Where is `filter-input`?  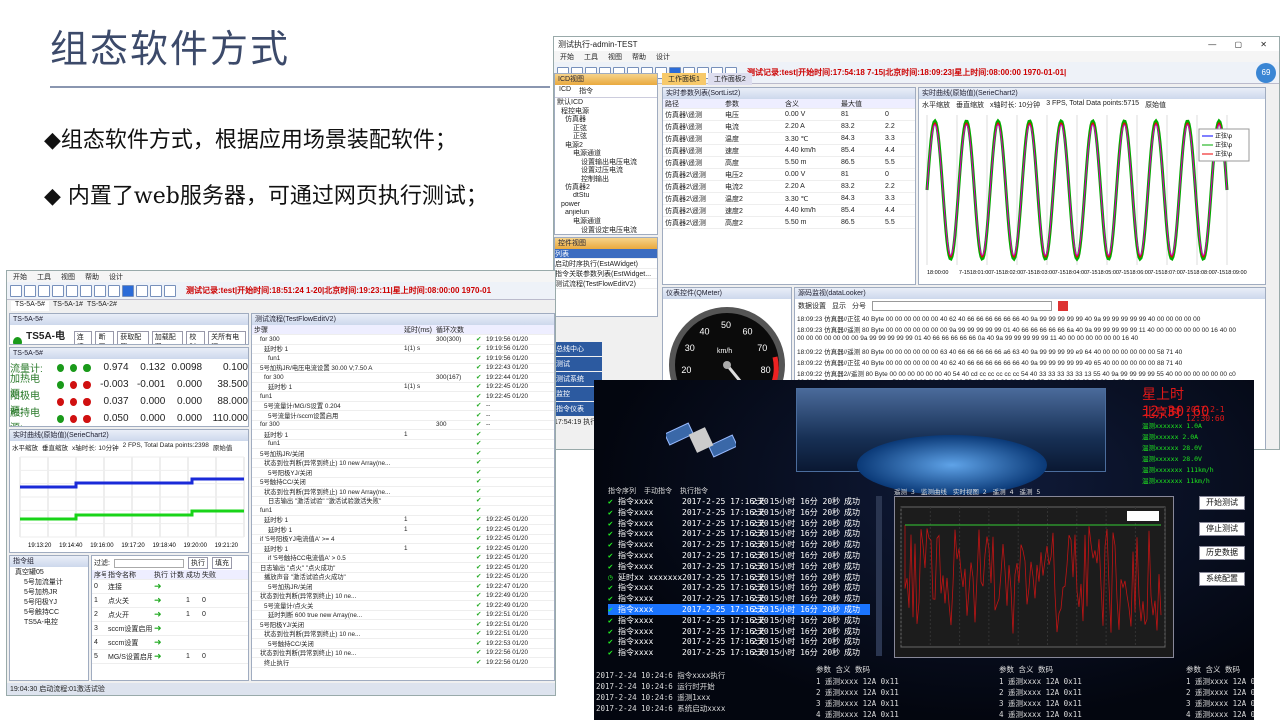 filter-input is located at coordinates (149, 563).